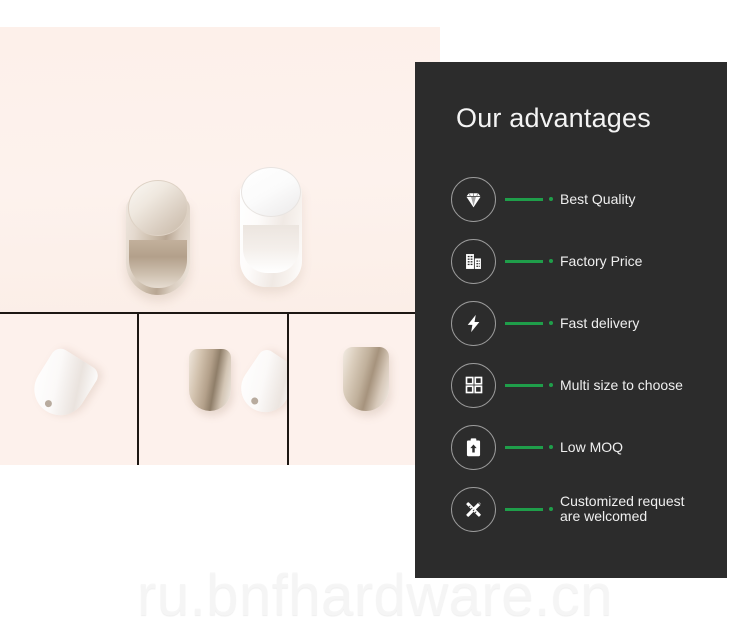 This screenshot has width=750, height=631. I want to click on white-knob-angled-photo, so click(68, 389).